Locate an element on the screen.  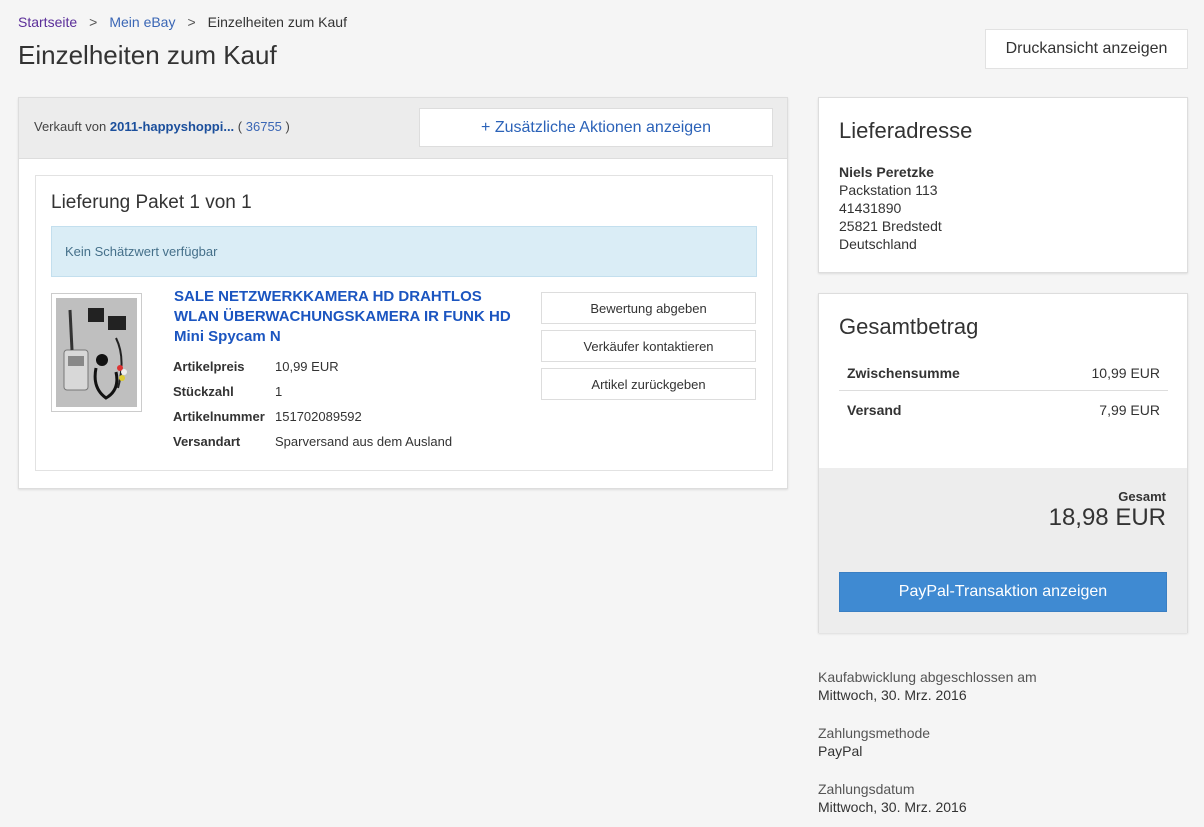
detail-label: Stückzahl is located at coordinates (203, 391).